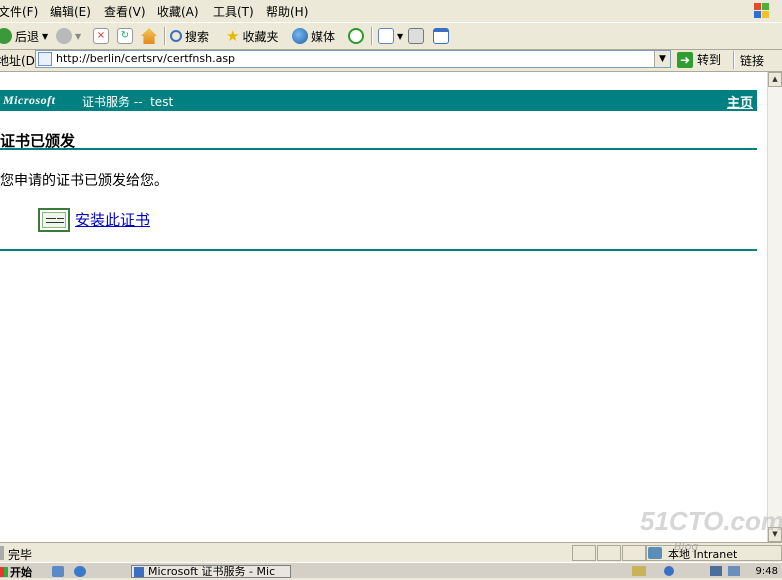  I want to click on back-button: 后退 ▼, so click(24, 36).